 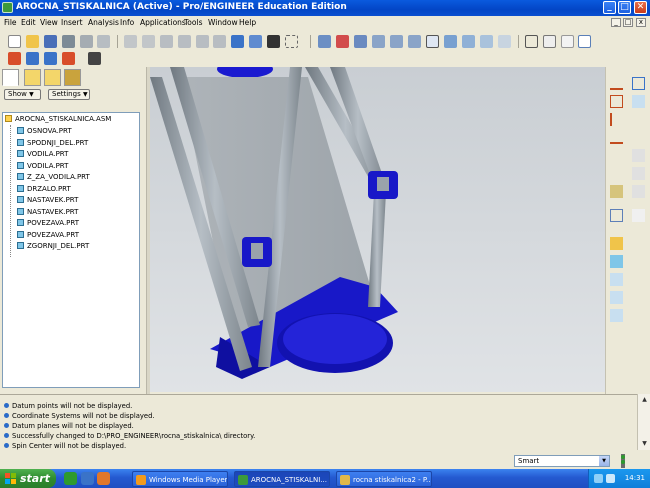 What do you see at coordinates (609, 7) in the screenshot?
I see `minimize-button: _` at bounding box center [609, 7].